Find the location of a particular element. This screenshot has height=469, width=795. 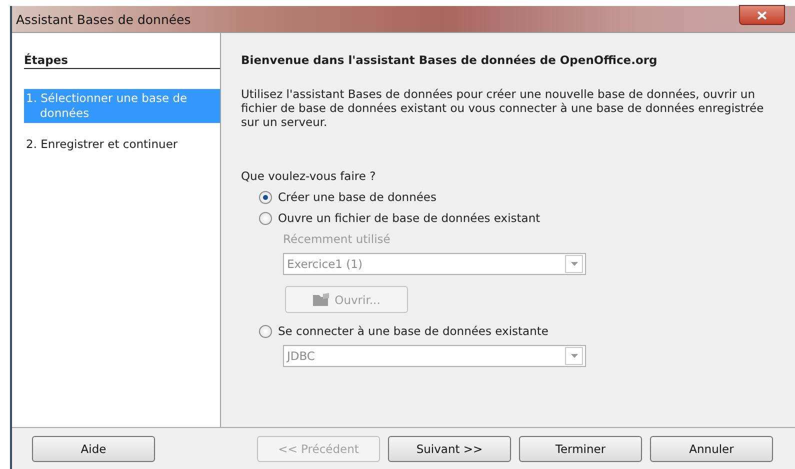

question-label: Que voulez-vous faire ? is located at coordinates (309, 176).